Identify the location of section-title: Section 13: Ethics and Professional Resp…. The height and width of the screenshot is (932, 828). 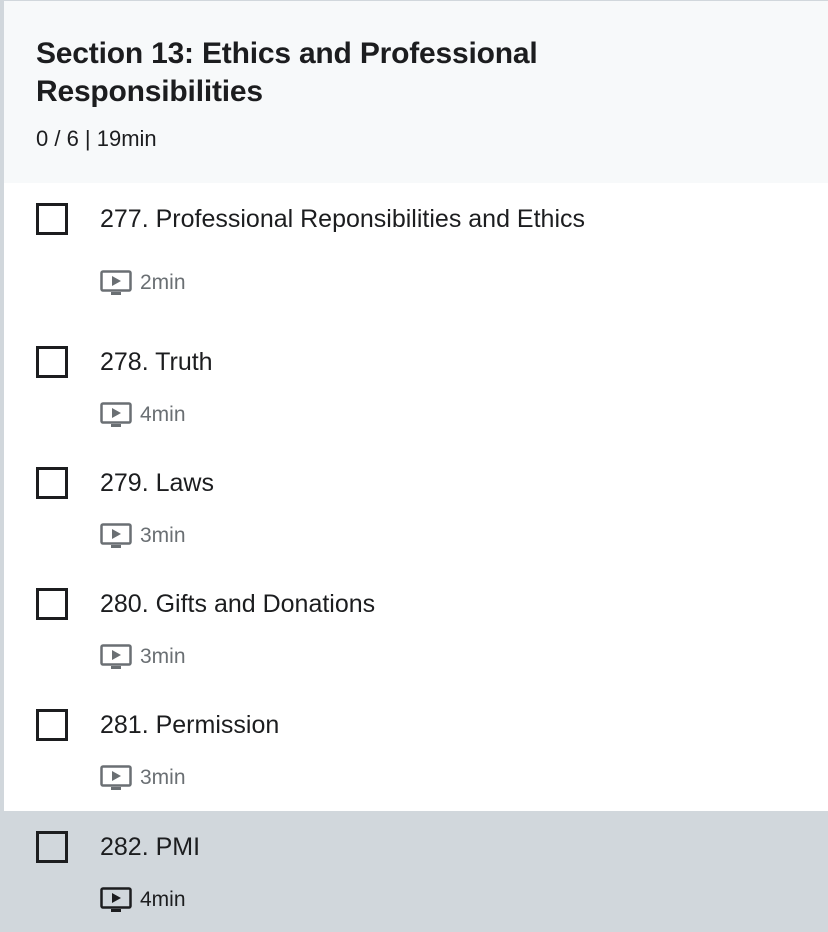
(287, 72).